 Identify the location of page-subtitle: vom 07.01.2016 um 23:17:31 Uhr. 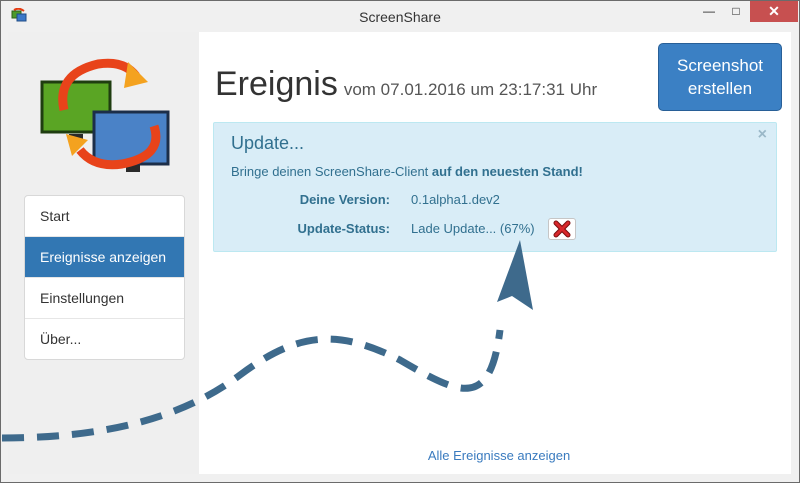
(470, 89).